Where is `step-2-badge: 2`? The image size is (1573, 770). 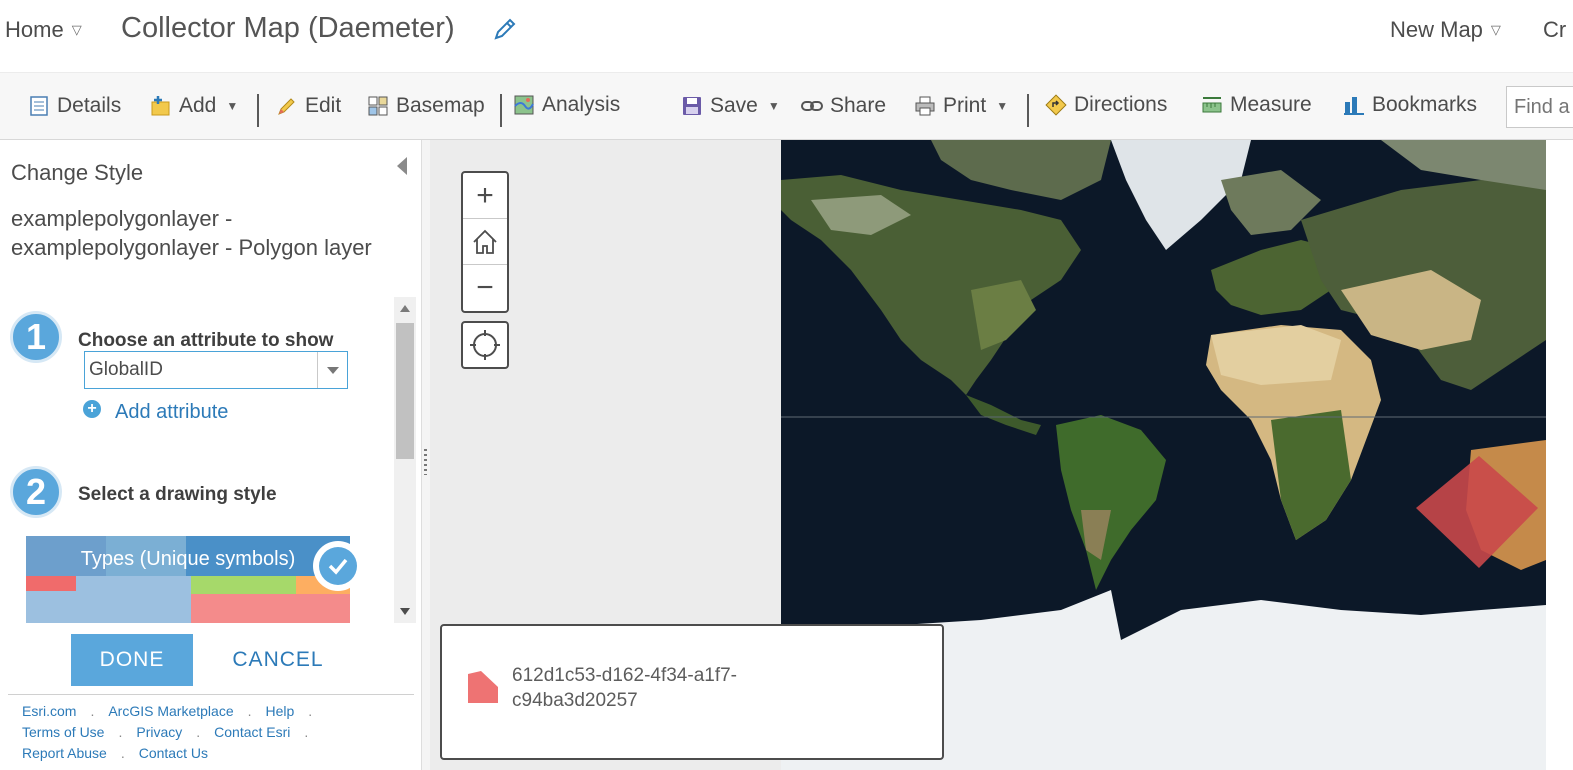
step-2-badge: 2 is located at coordinates (36, 492).